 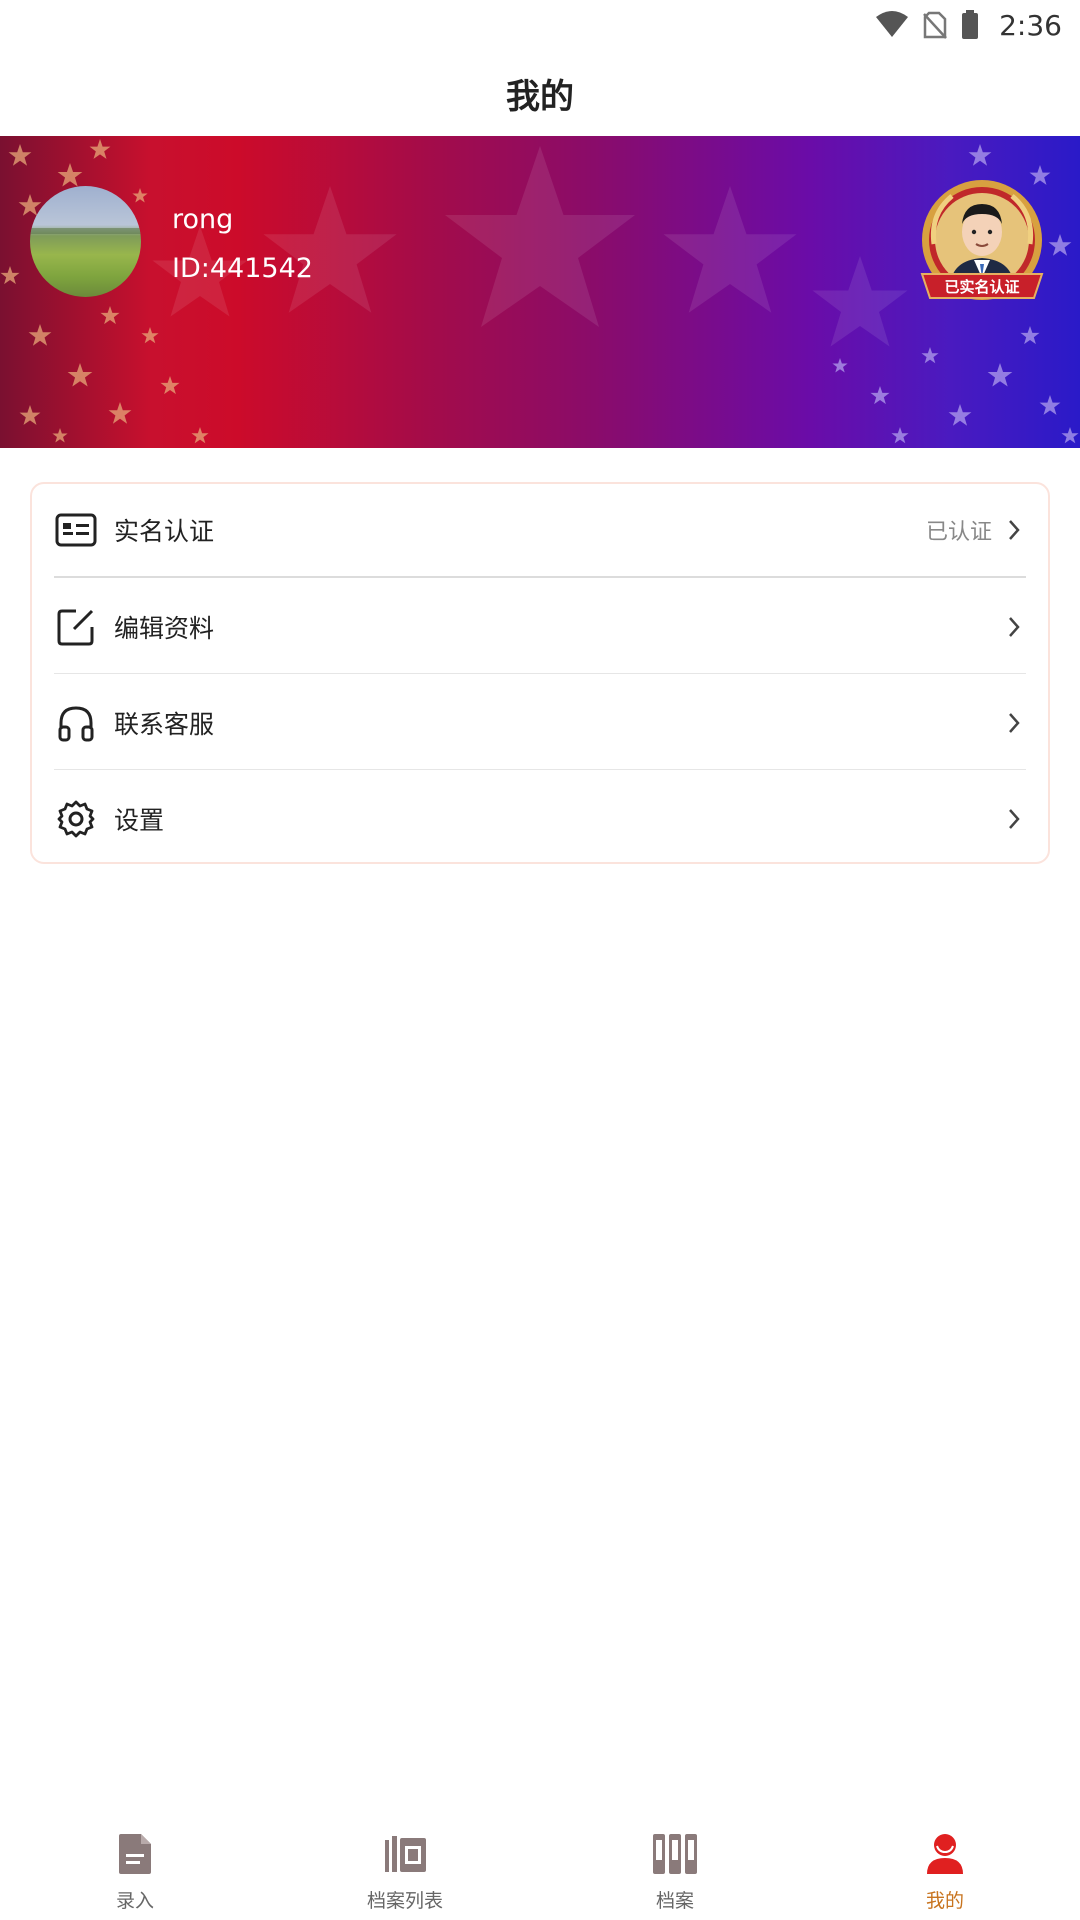 What do you see at coordinates (675, 1854) in the screenshot?
I see `archive-icon` at bounding box center [675, 1854].